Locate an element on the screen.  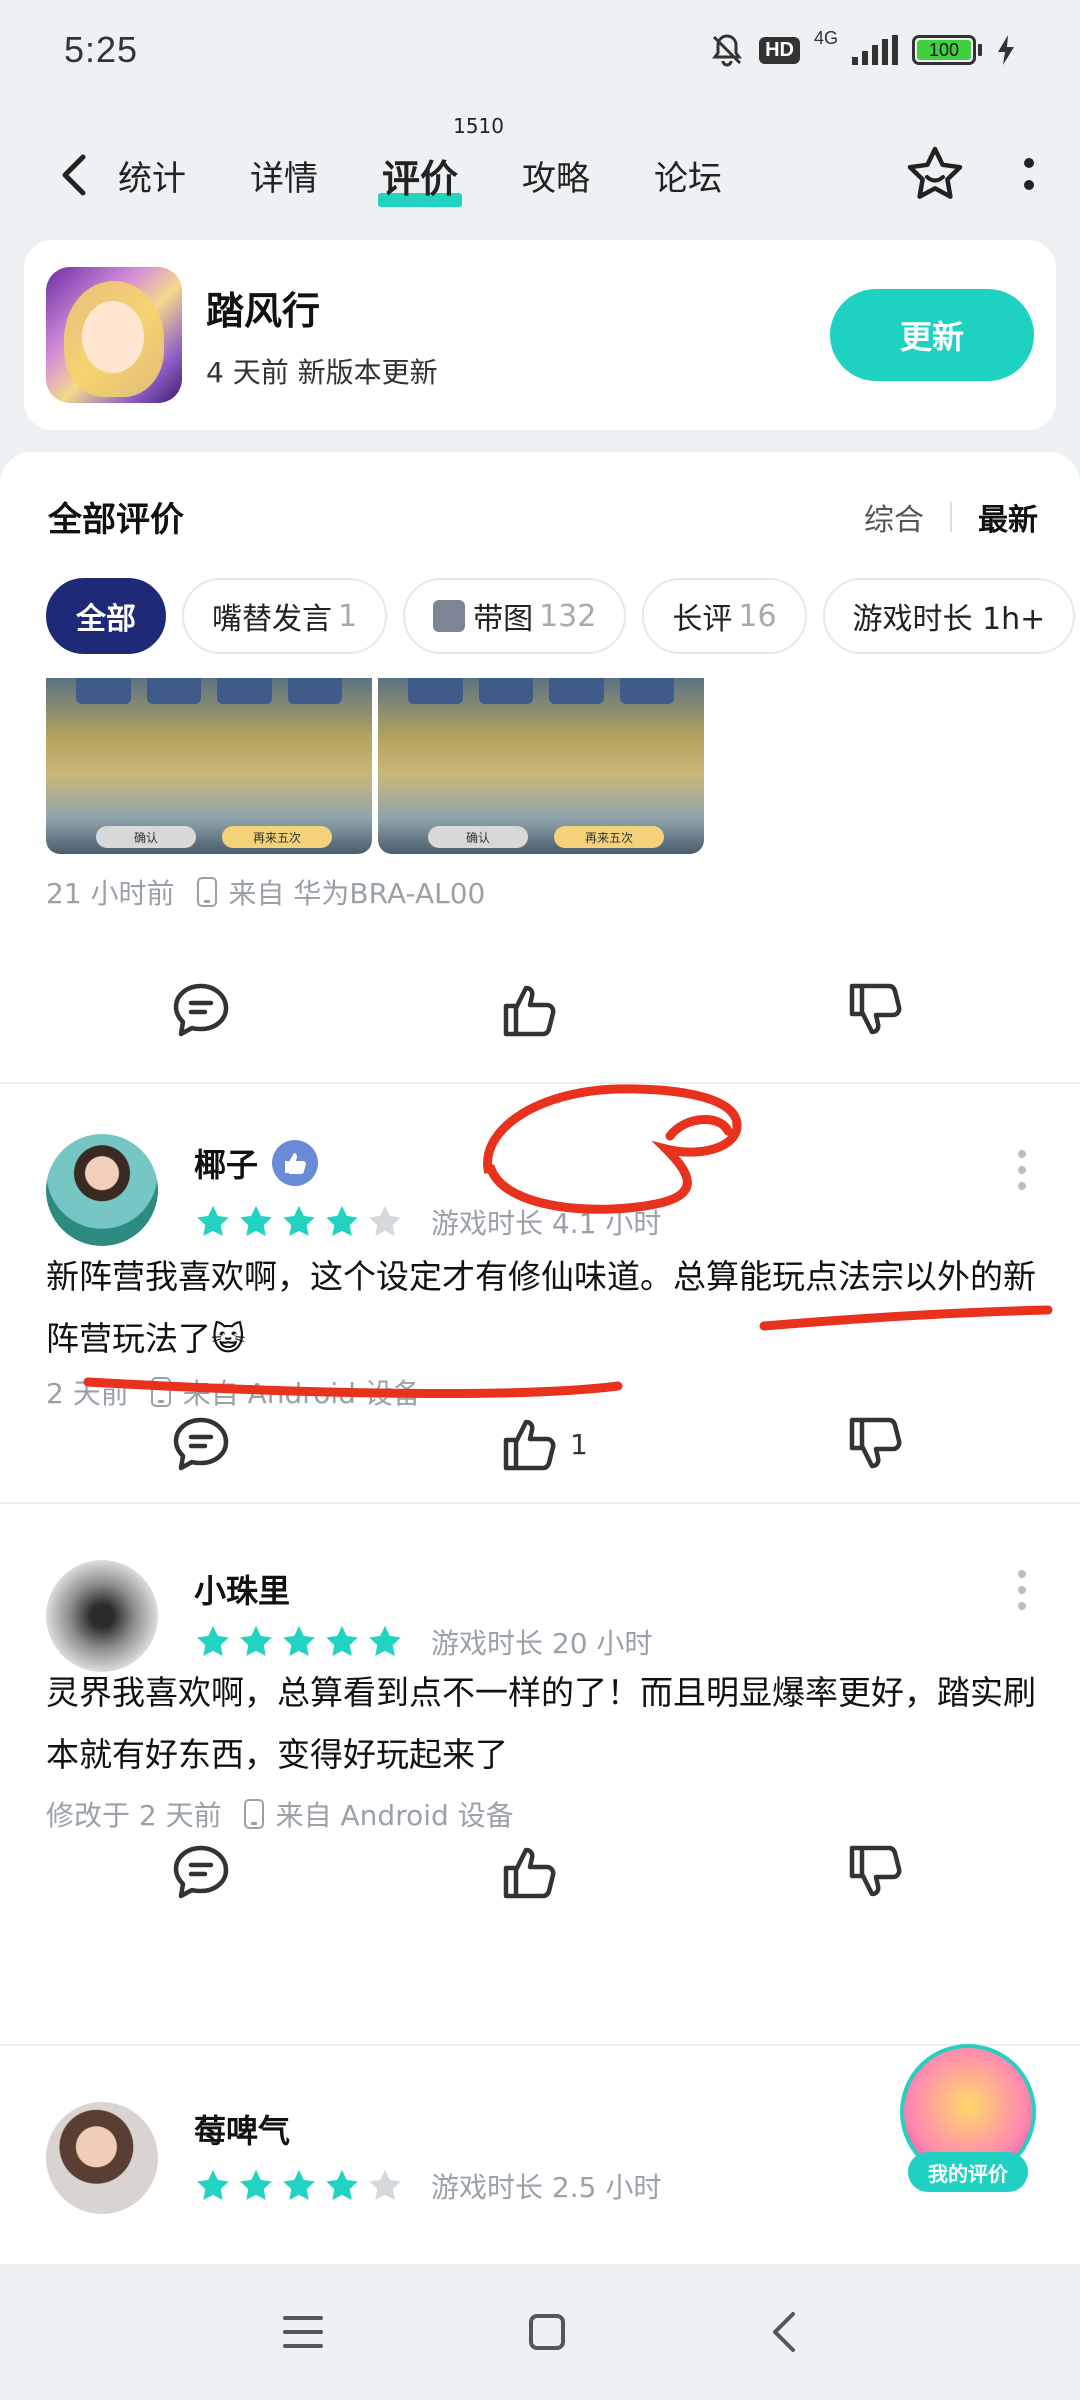
like-button: 1 is located at coordinates (544, 1444).